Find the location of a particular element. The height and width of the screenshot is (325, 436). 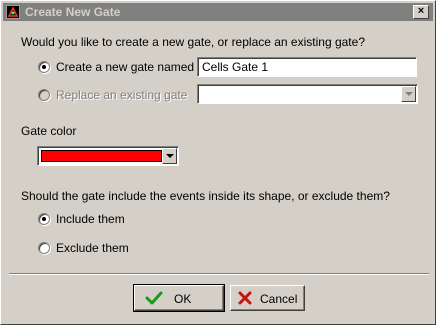

exclude-them-label: Exclude them is located at coordinates (92, 248).